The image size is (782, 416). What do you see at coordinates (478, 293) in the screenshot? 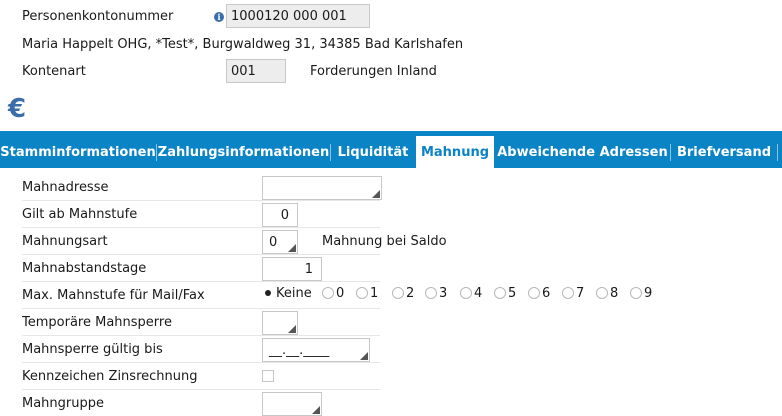
I see `radio-label: 4` at bounding box center [478, 293].